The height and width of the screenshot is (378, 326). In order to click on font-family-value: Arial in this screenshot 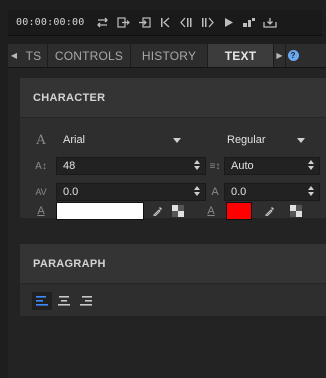, I will do `click(74, 140)`.